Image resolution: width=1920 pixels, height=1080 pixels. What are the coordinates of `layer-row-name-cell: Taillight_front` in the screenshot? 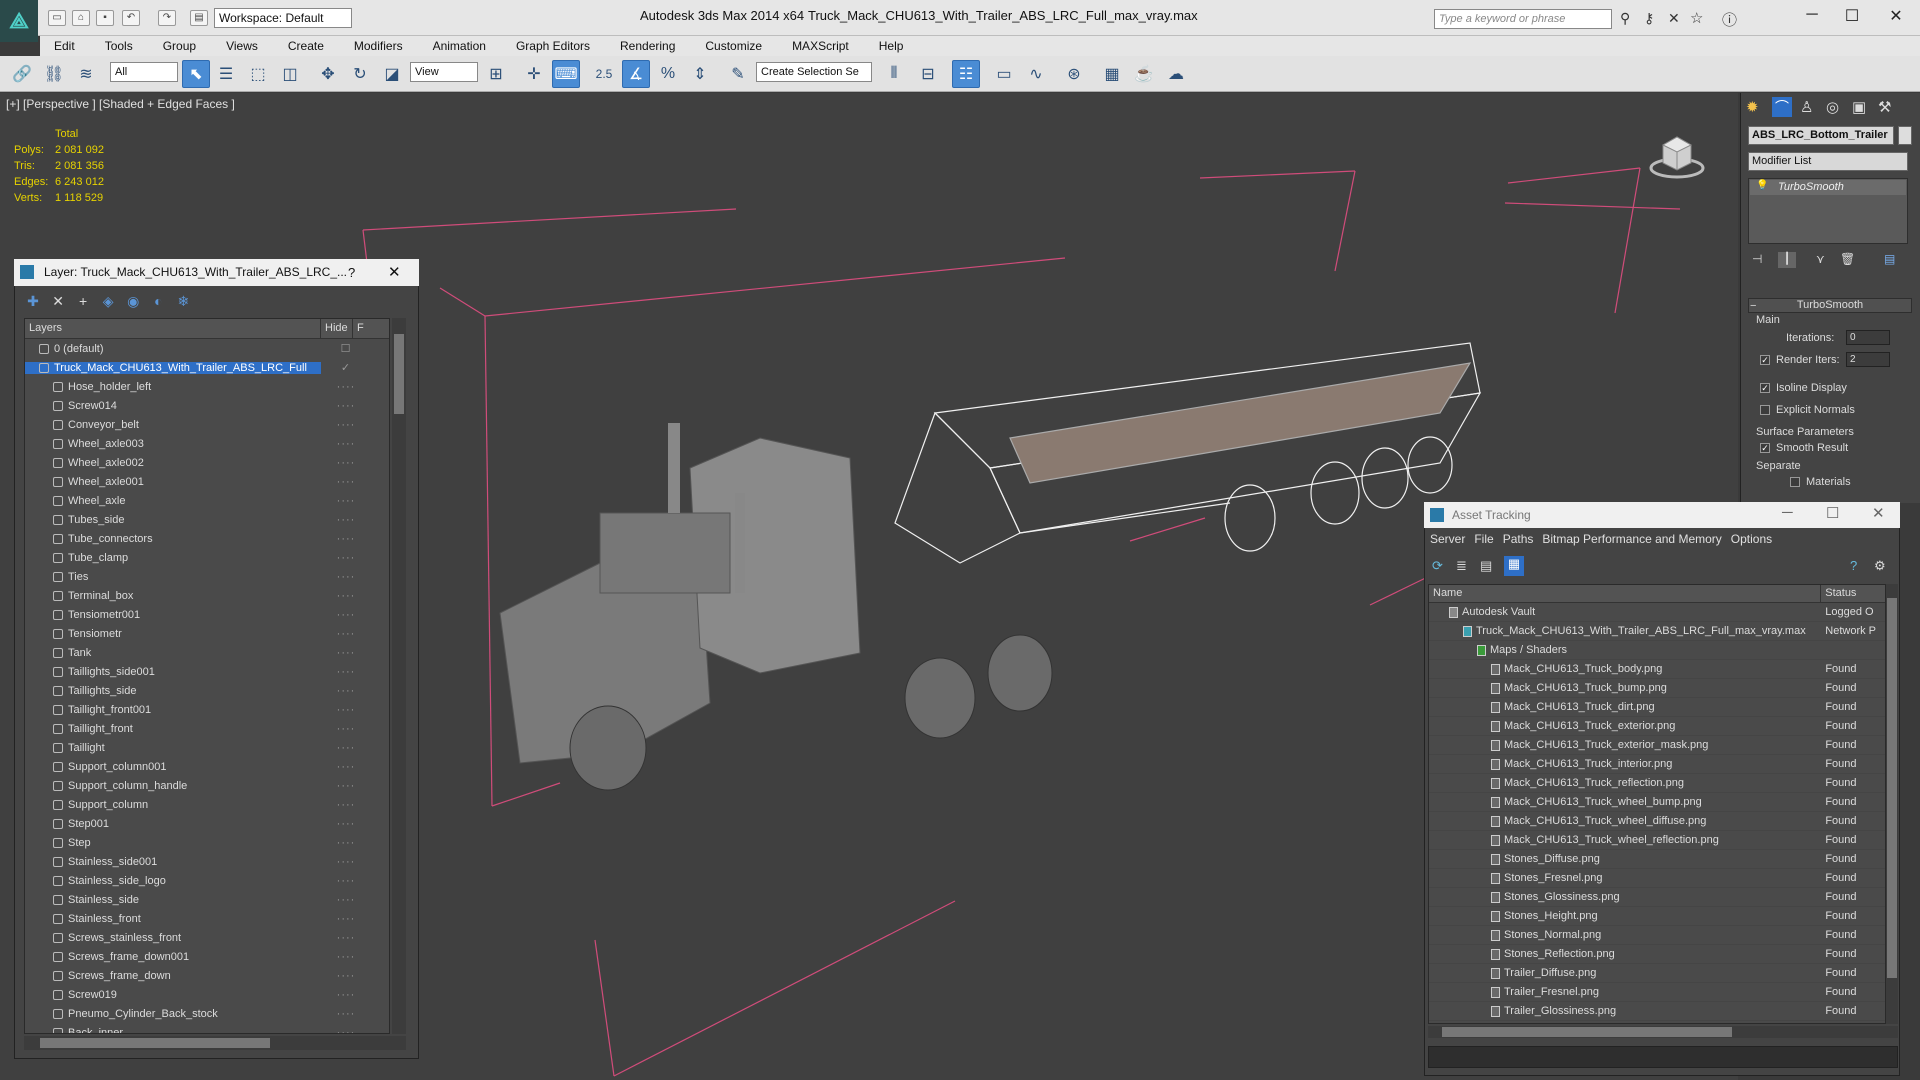 It's located at (173, 729).